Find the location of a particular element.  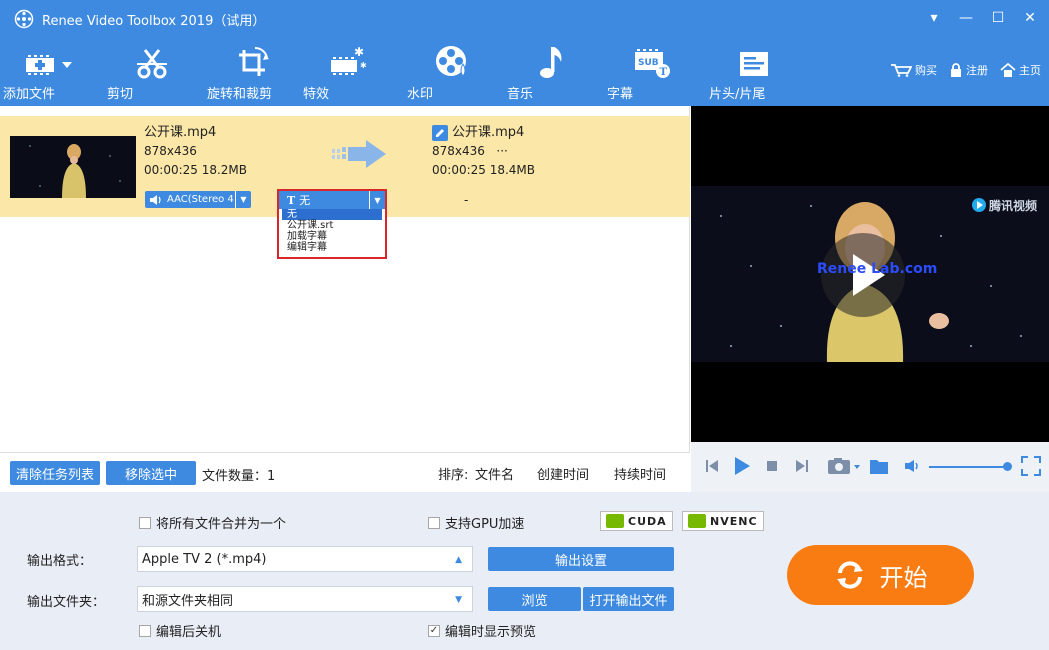

show-preview-box: ✓ is located at coordinates (434, 630).